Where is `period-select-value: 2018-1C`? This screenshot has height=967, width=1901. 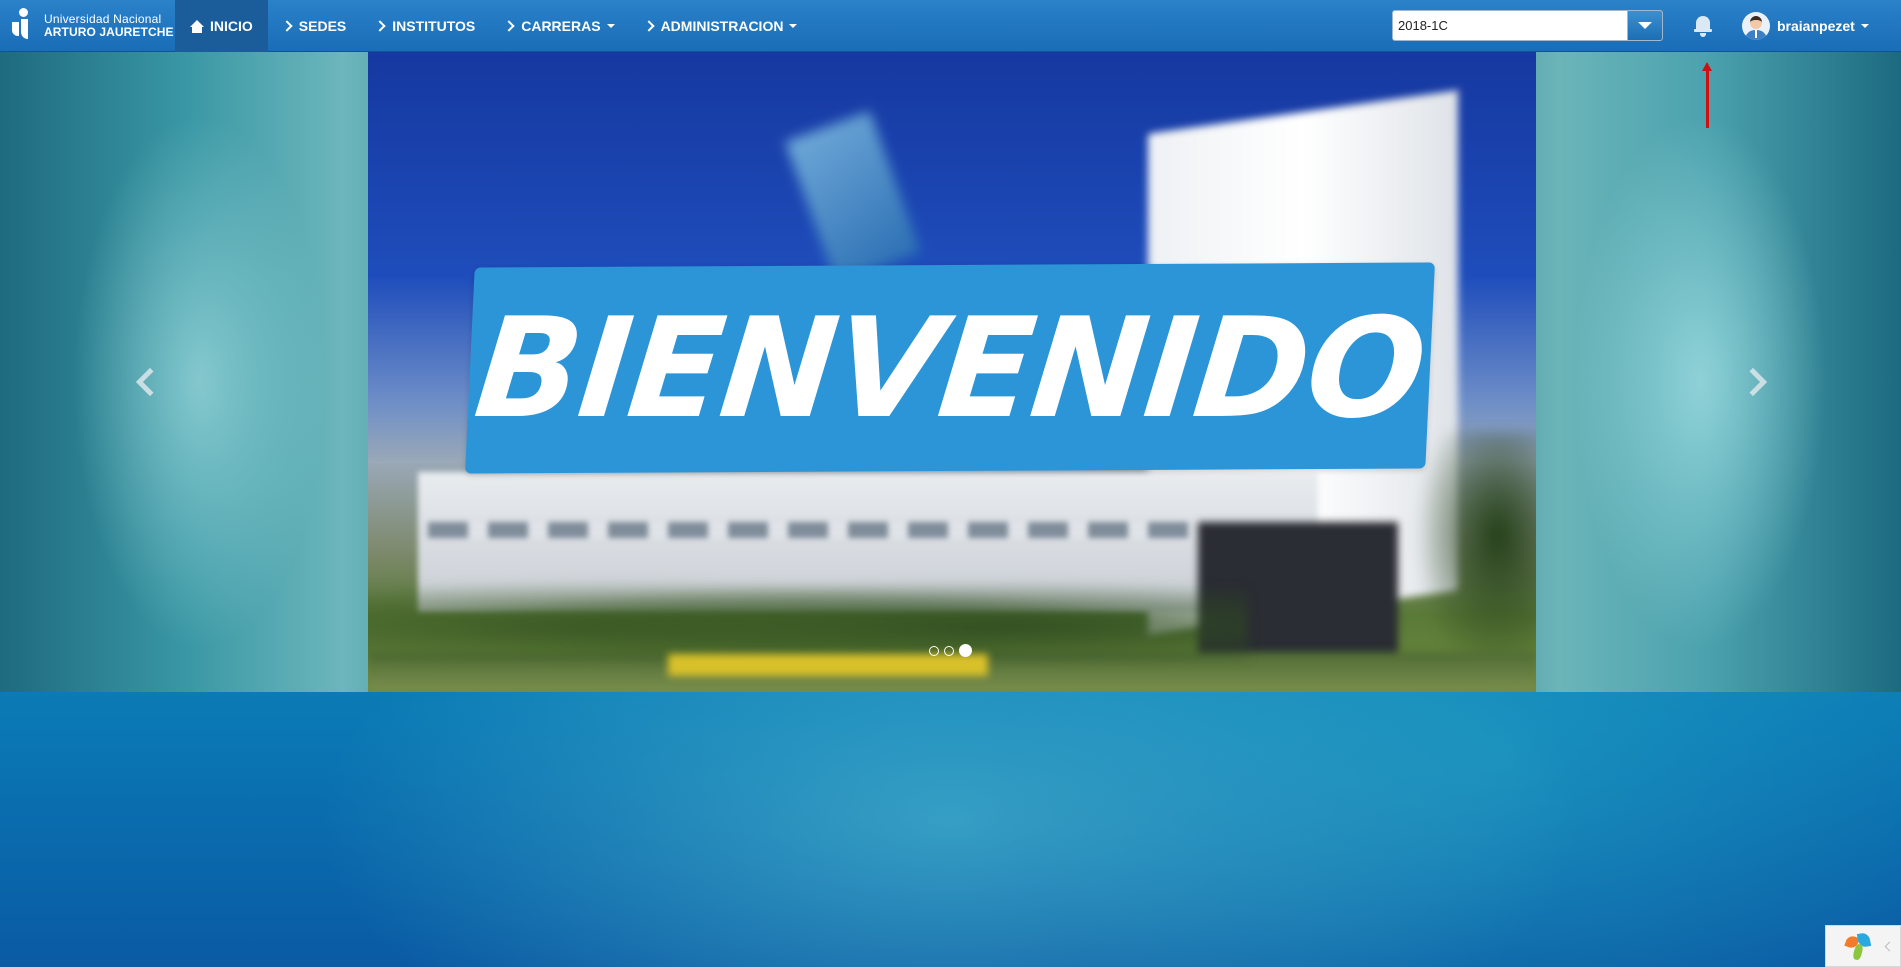
period-select-value: 2018-1C is located at coordinates (1423, 25).